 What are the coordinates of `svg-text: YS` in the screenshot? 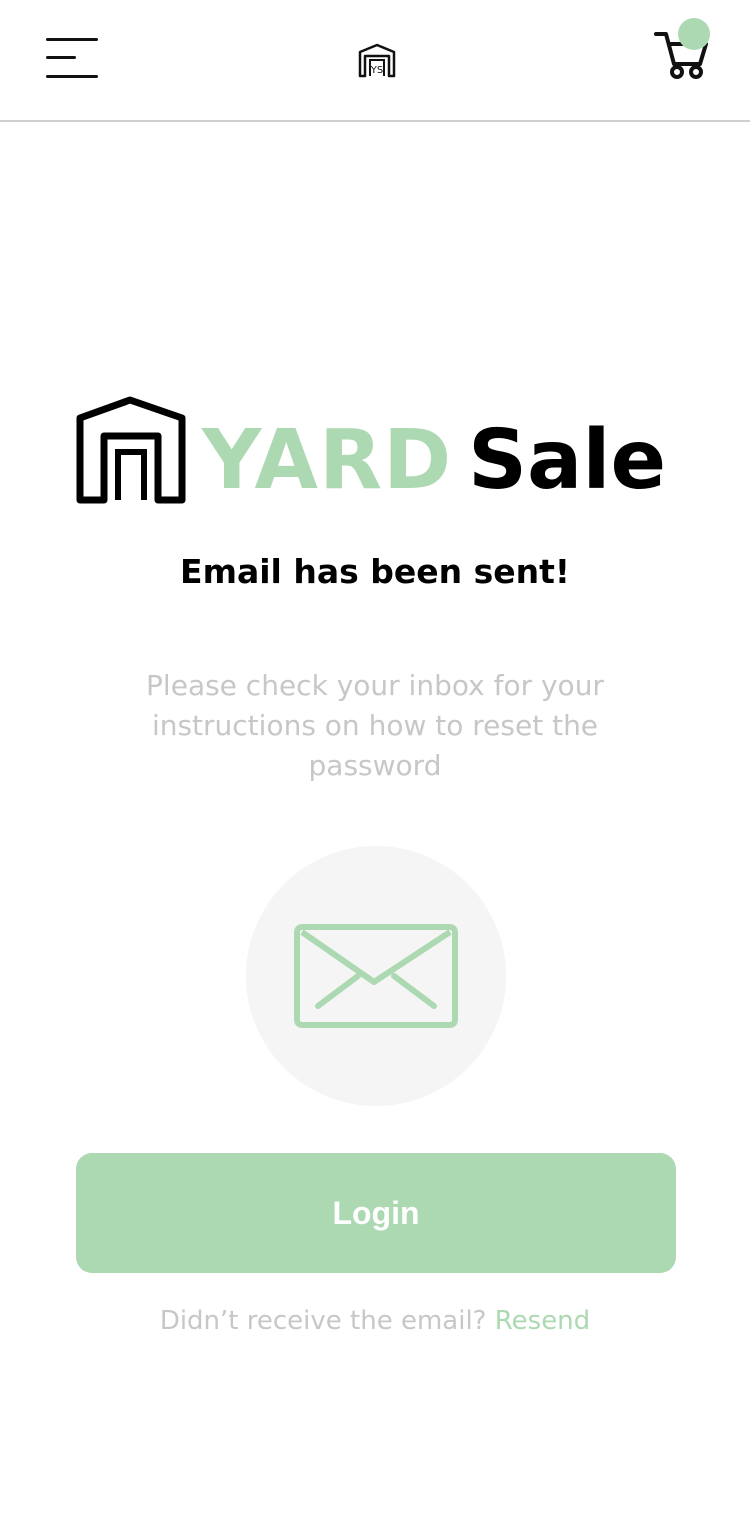 It's located at (376, 70).